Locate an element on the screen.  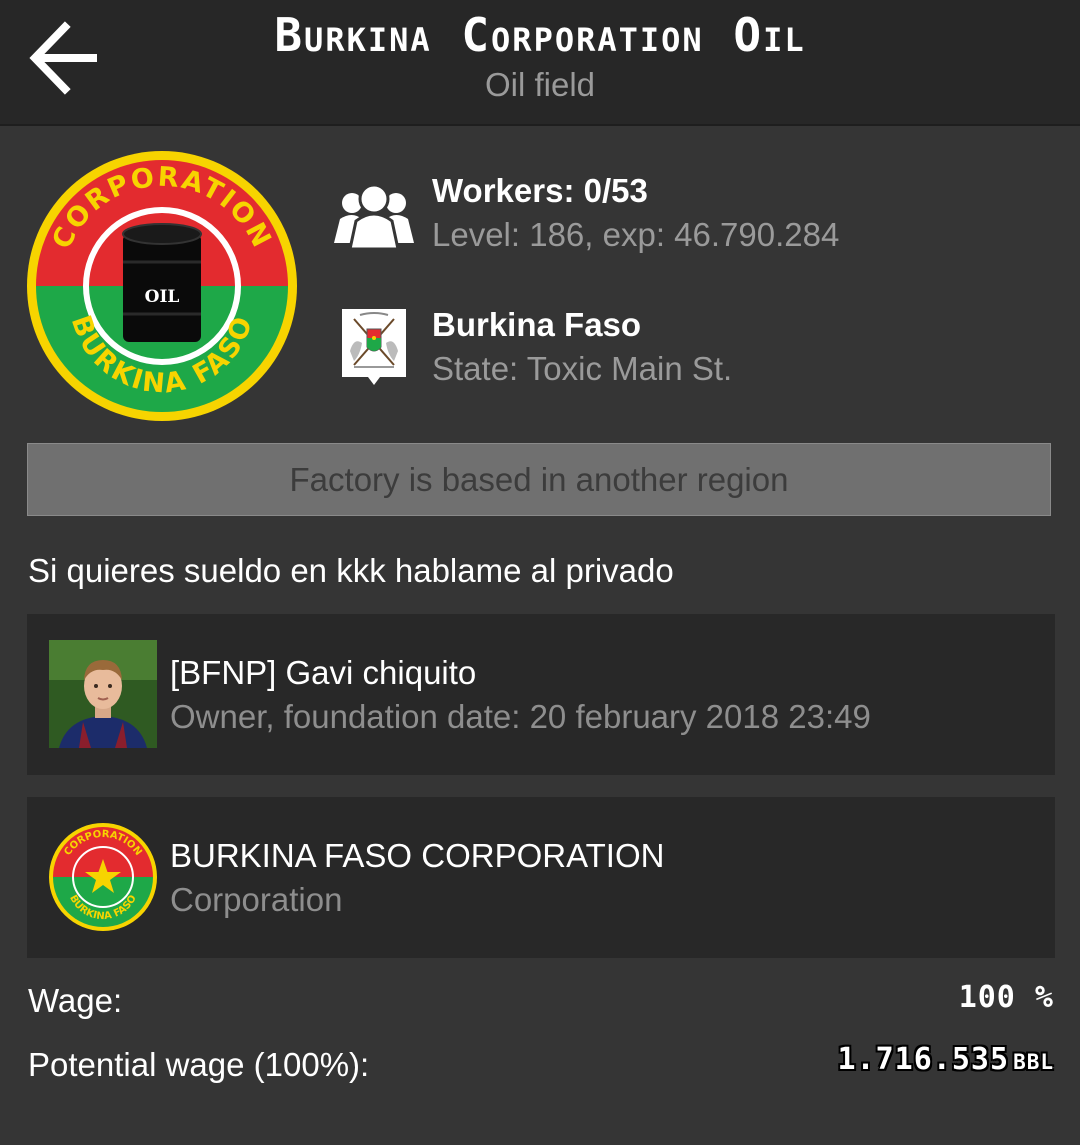
owner-avatar is located at coordinates (103, 694).